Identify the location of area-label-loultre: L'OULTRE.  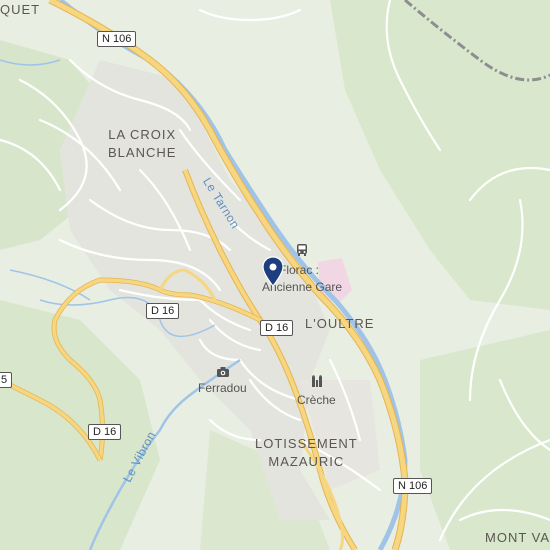
(340, 323).